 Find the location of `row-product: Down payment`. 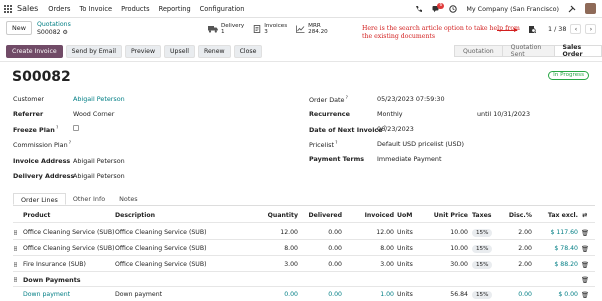

row-product: Down payment is located at coordinates (46, 294).